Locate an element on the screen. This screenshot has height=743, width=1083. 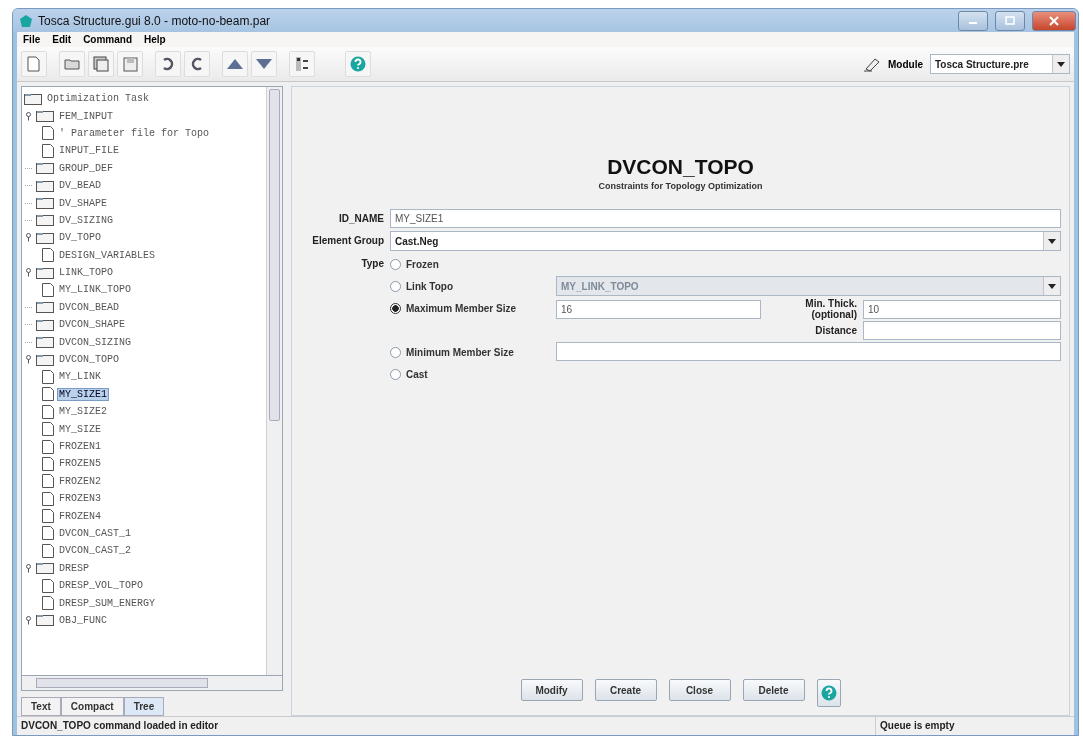
input-field: 16 is located at coordinates (658, 309).